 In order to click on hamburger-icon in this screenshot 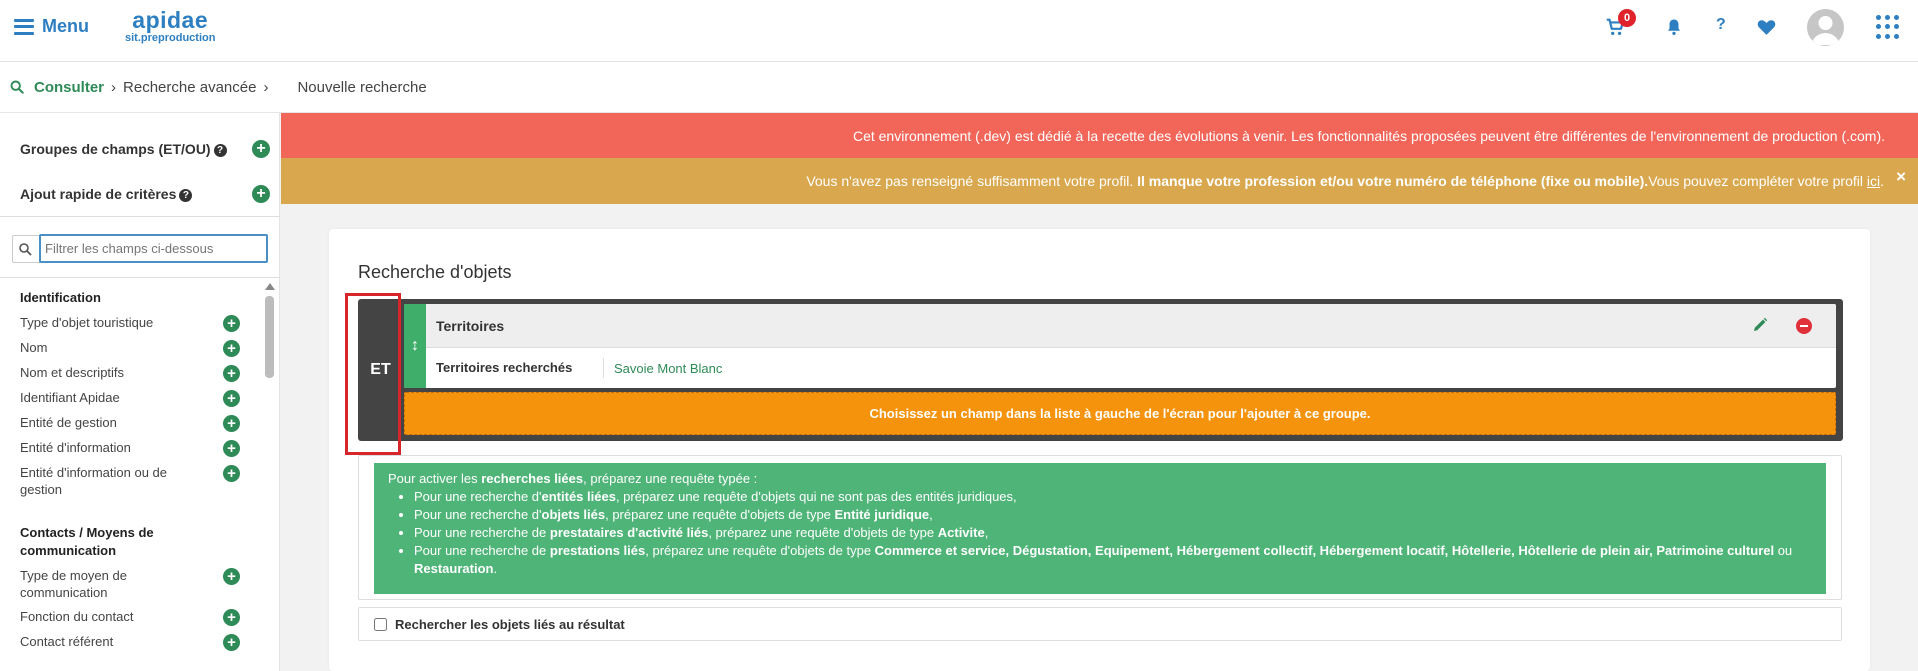, I will do `click(24, 26)`.